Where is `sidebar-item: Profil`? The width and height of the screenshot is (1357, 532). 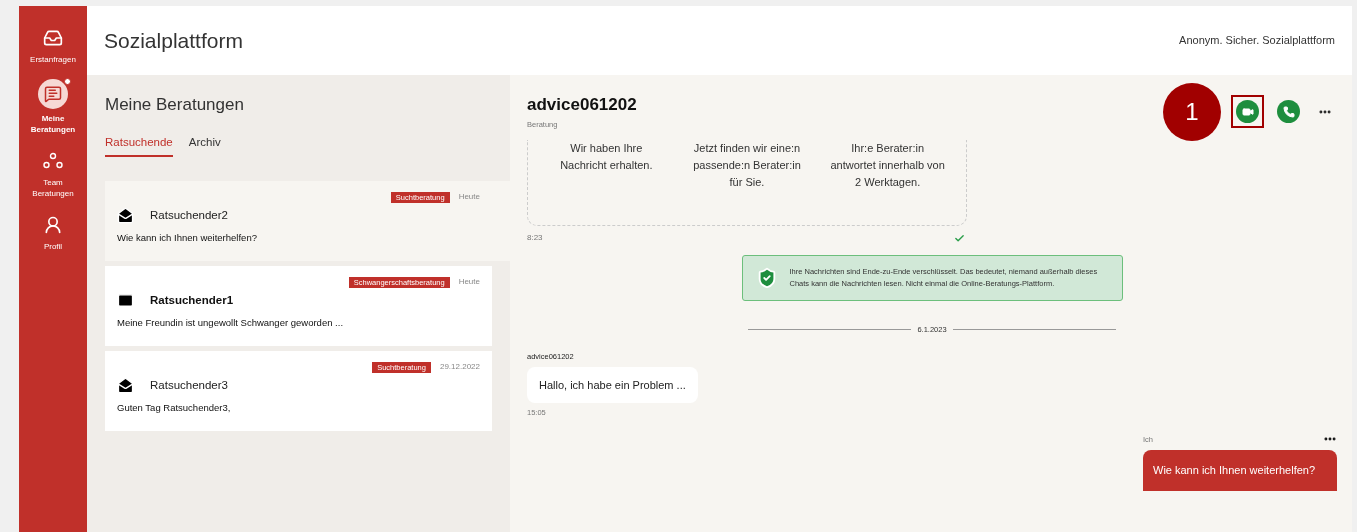 sidebar-item: Profil is located at coordinates (53, 232).